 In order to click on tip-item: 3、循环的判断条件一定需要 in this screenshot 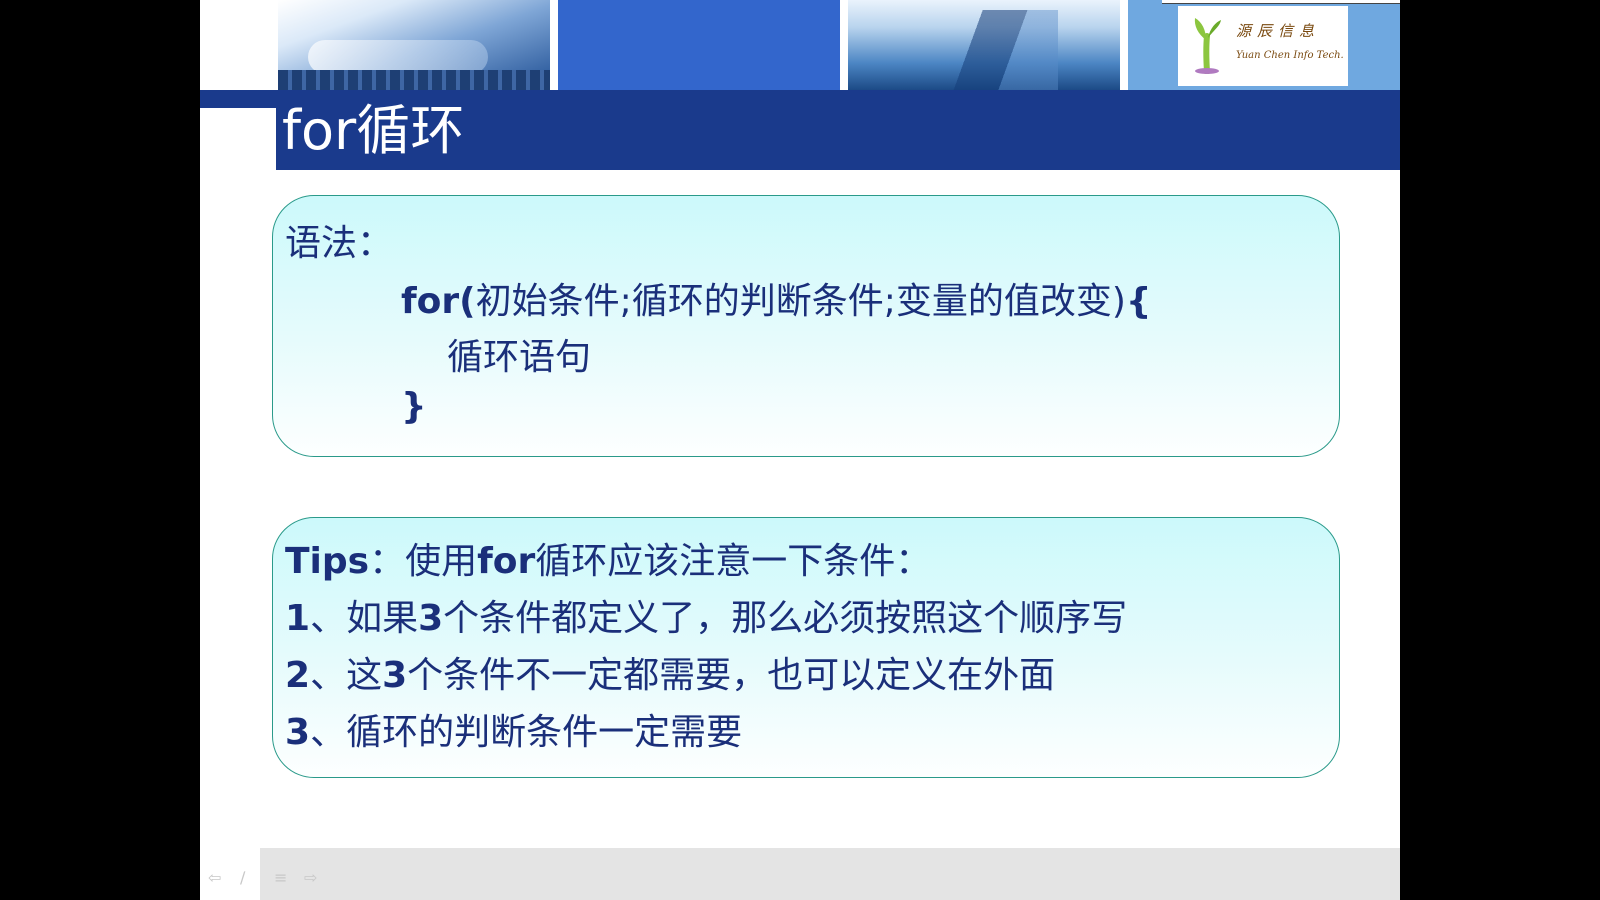, I will do `click(513, 729)`.